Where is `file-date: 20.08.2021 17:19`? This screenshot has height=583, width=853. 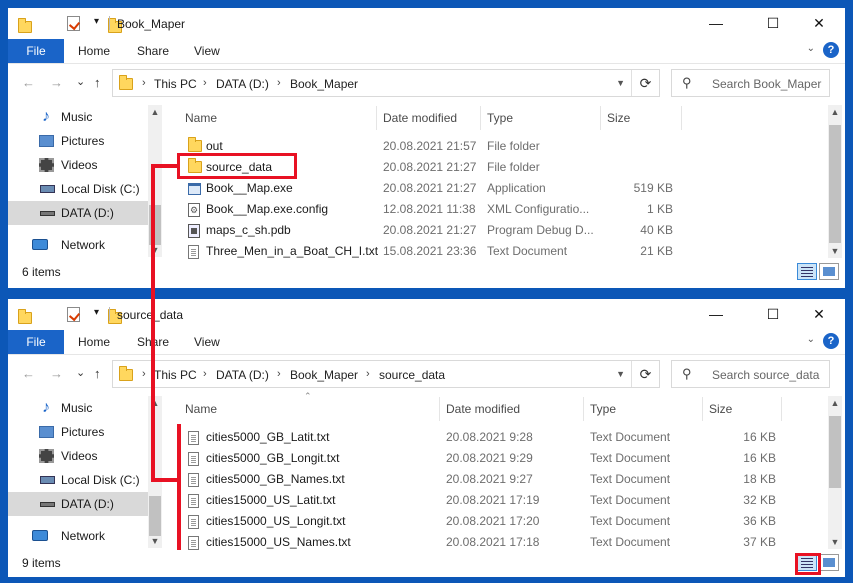 file-date: 20.08.2021 17:19 is located at coordinates (493, 500).